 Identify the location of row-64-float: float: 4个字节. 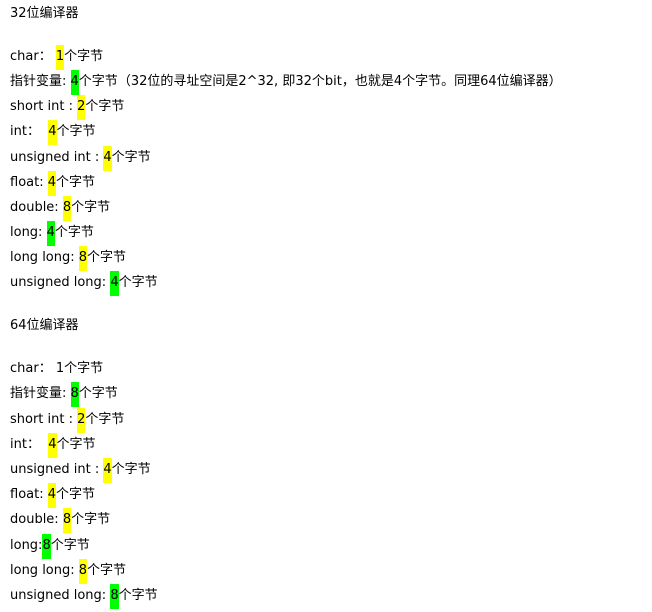
(53, 497).